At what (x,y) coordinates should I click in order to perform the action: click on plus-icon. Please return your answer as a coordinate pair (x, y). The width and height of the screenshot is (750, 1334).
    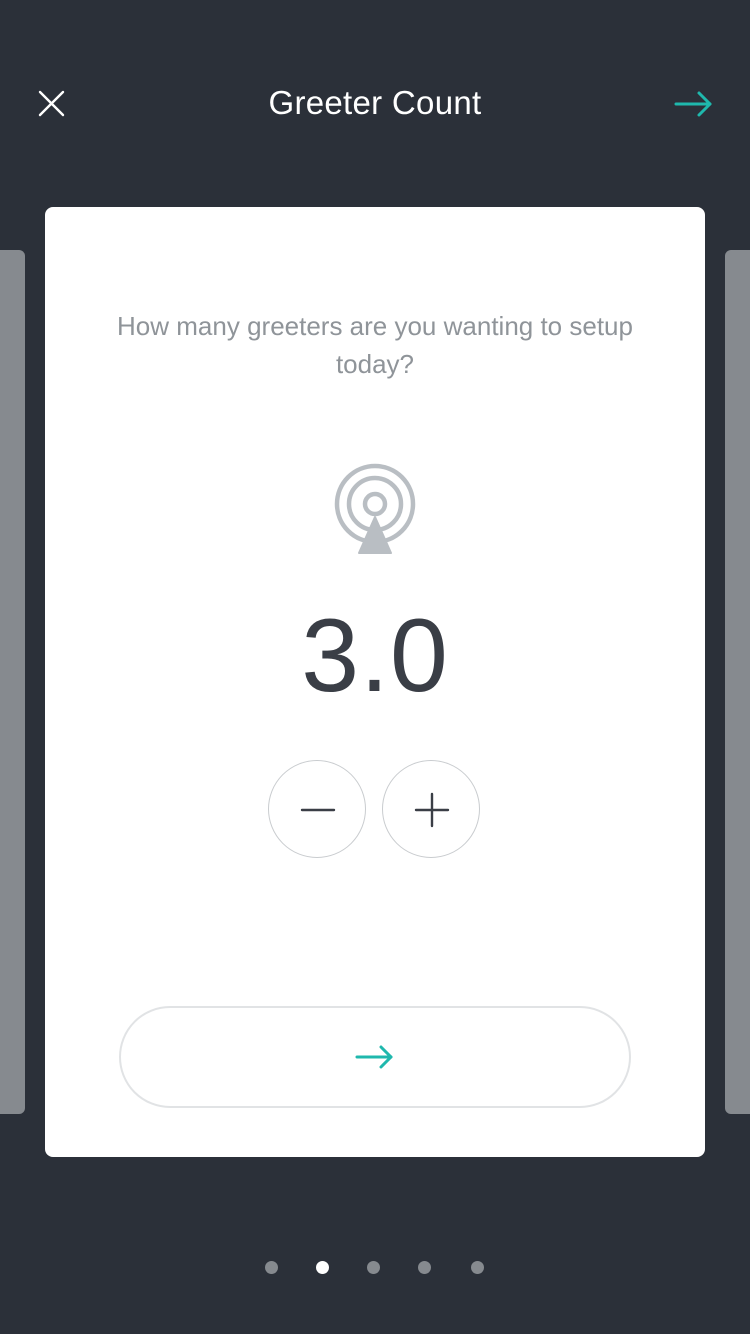
    Looking at the image, I should click on (432, 810).